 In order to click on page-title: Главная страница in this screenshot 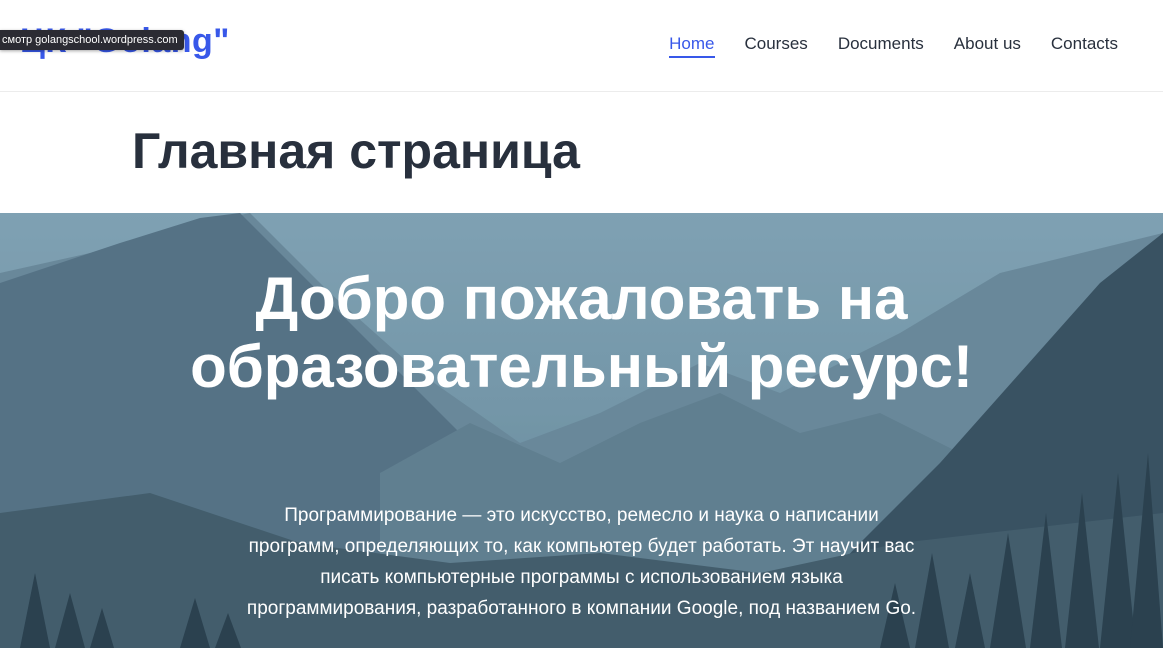, I will do `click(356, 151)`.